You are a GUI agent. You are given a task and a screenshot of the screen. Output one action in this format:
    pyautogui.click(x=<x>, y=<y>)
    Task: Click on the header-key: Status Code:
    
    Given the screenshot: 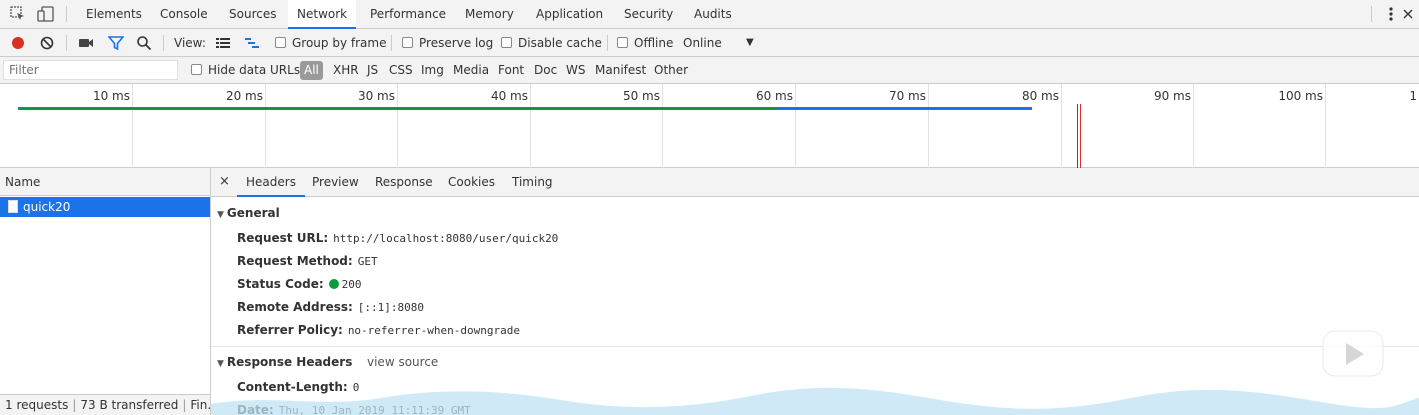 What is the action you would take?
    pyautogui.click(x=280, y=284)
    